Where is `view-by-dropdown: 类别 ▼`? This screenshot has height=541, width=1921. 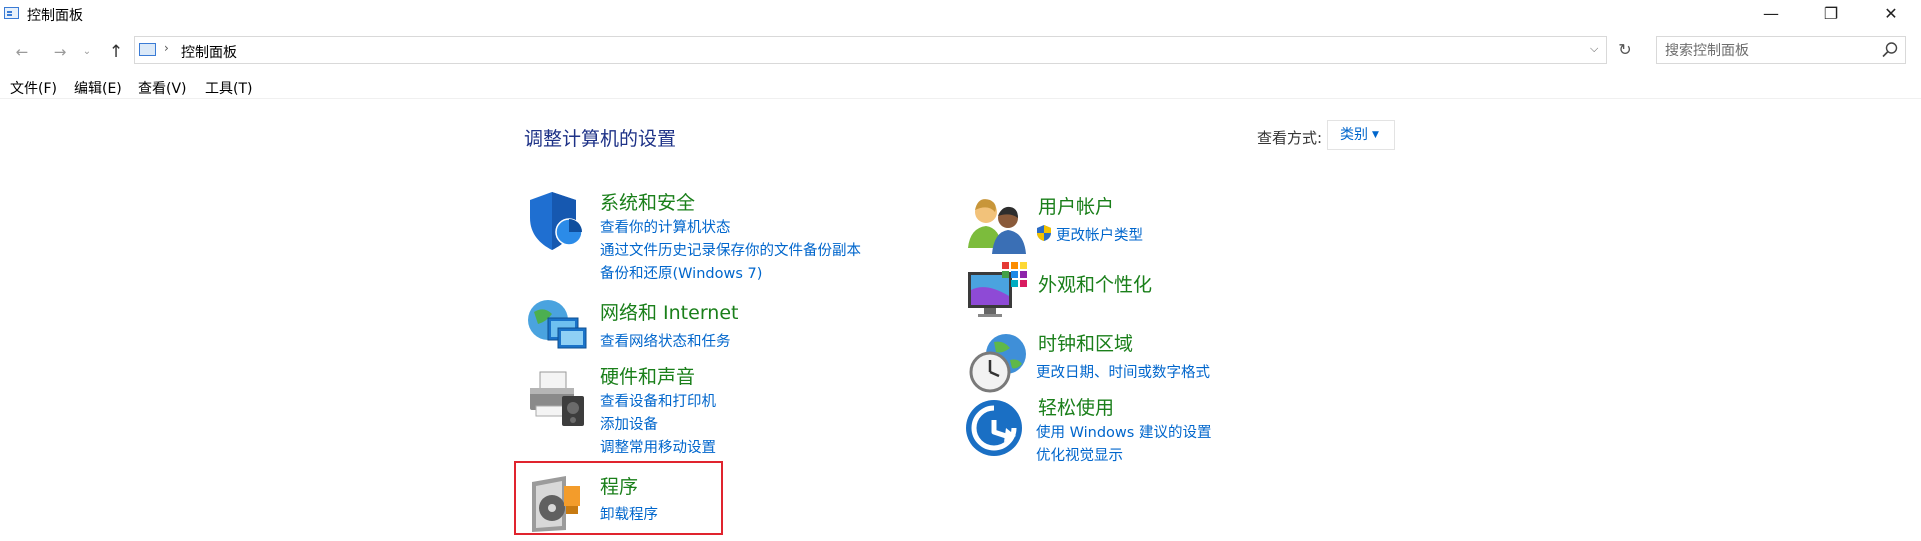 view-by-dropdown: 类别 ▼ is located at coordinates (1361, 135).